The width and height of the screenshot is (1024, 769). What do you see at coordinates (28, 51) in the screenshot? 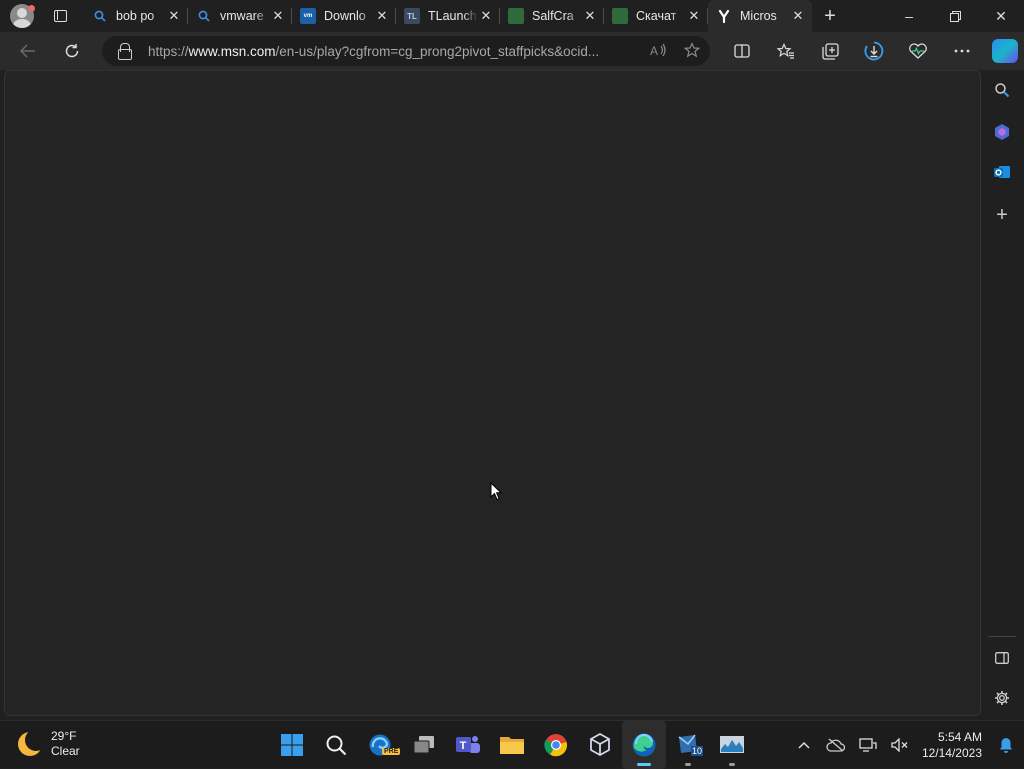
I see `back-button` at bounding box center [28, 51].